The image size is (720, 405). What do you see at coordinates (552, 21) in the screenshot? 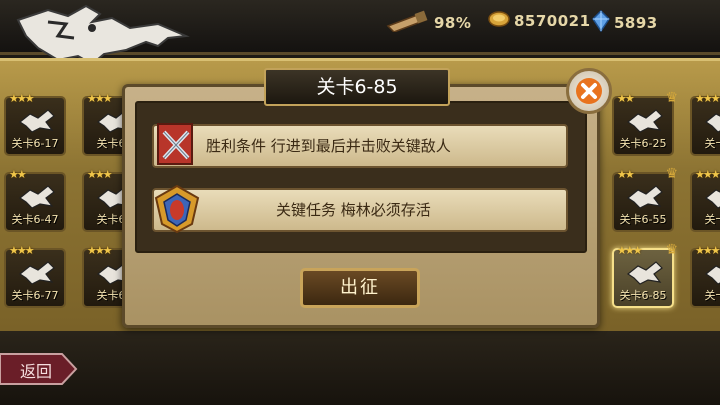
I see `gold-value: 8570021` at bounding box center [552, 21].